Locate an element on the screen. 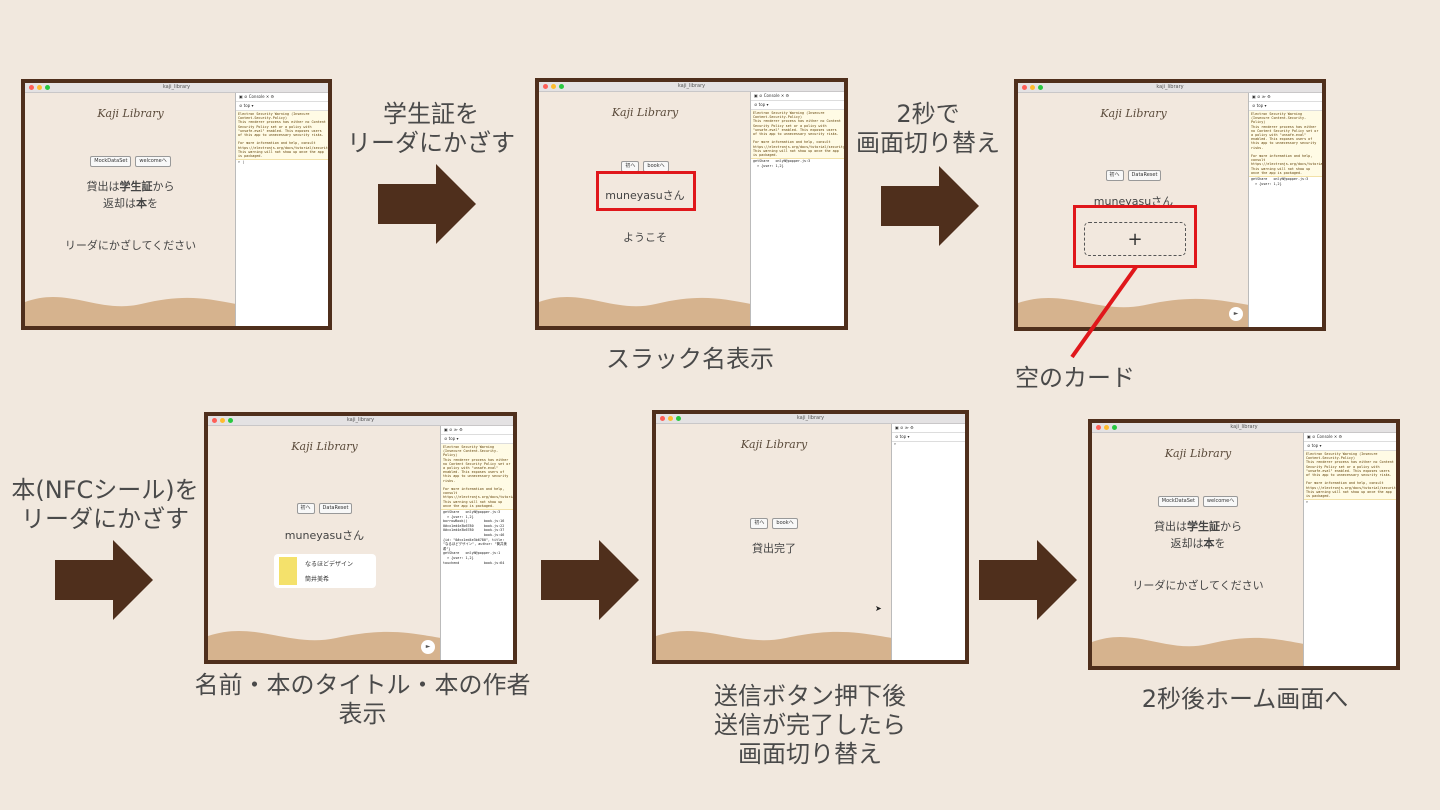  console-log: > | is located at coordinates (241, 162).